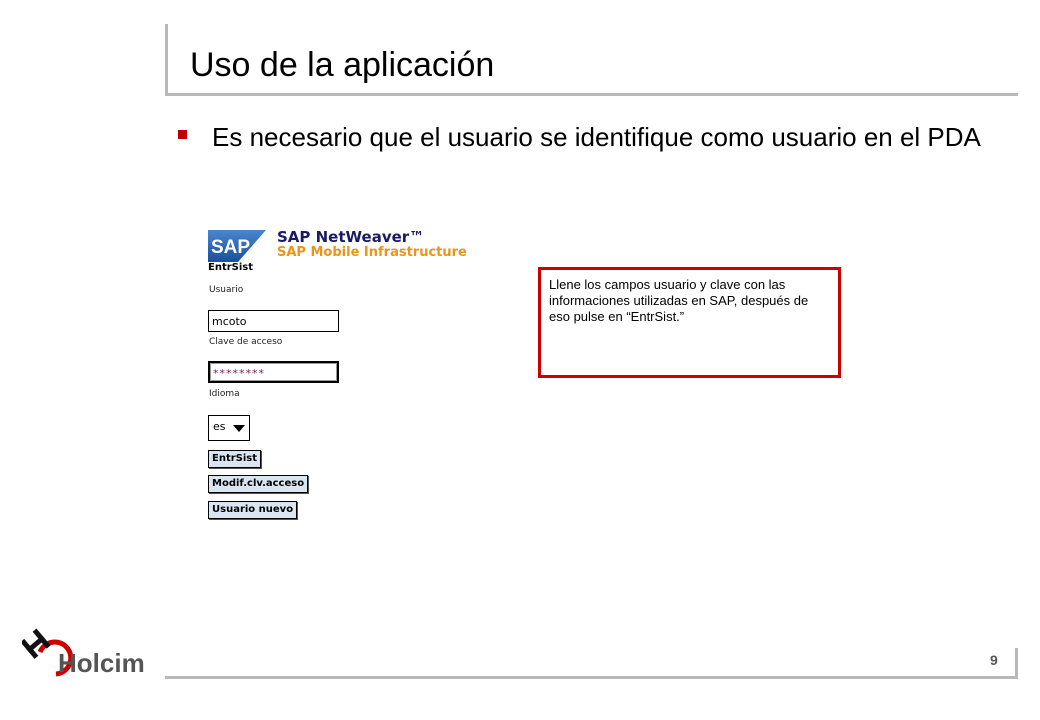 The image size is (1040, 720). Describe the element at coordinates (273, 372) in the screenshot. I see `password-input: ********` at that location.